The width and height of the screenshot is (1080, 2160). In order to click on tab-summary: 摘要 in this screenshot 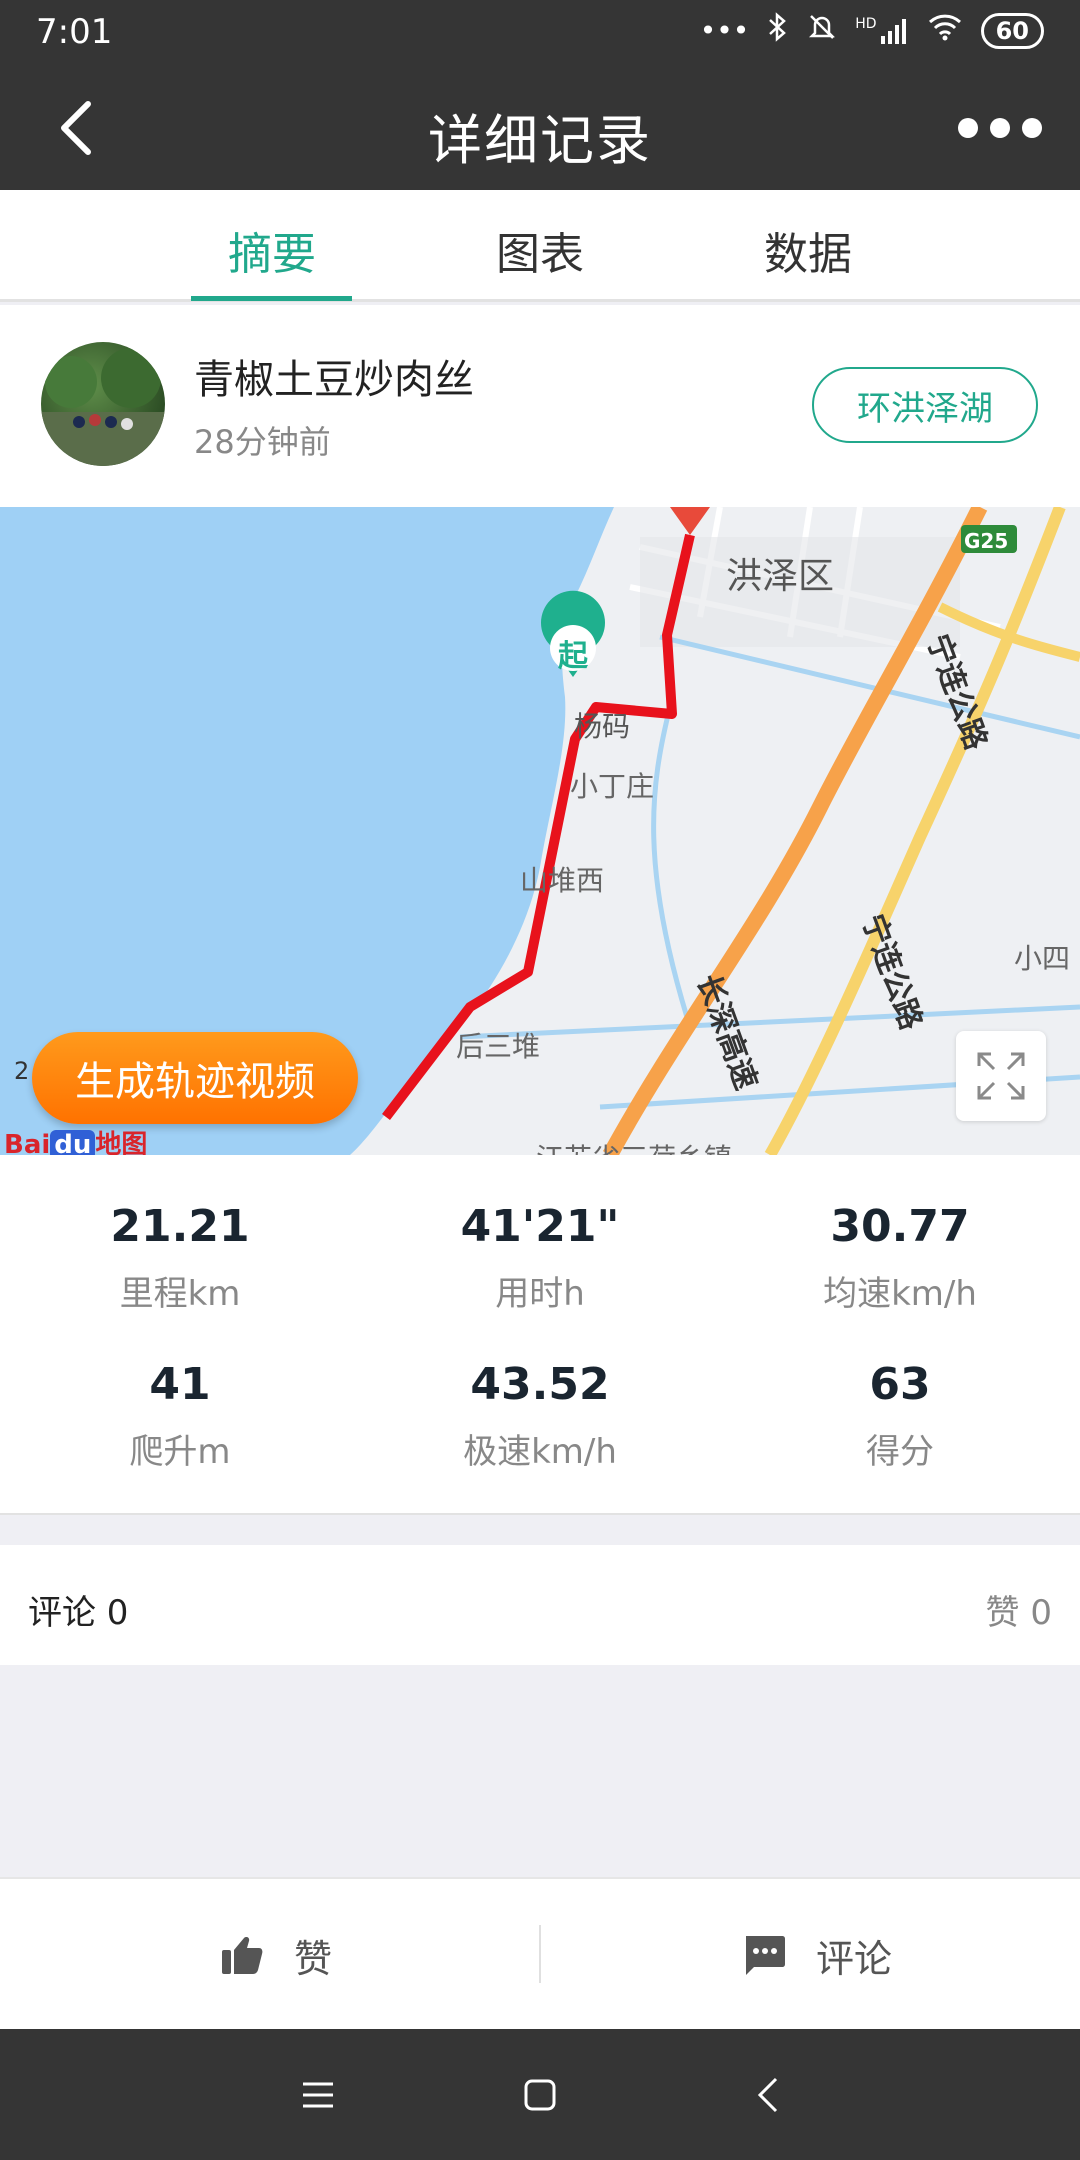, I will do `click(272, 250)`.